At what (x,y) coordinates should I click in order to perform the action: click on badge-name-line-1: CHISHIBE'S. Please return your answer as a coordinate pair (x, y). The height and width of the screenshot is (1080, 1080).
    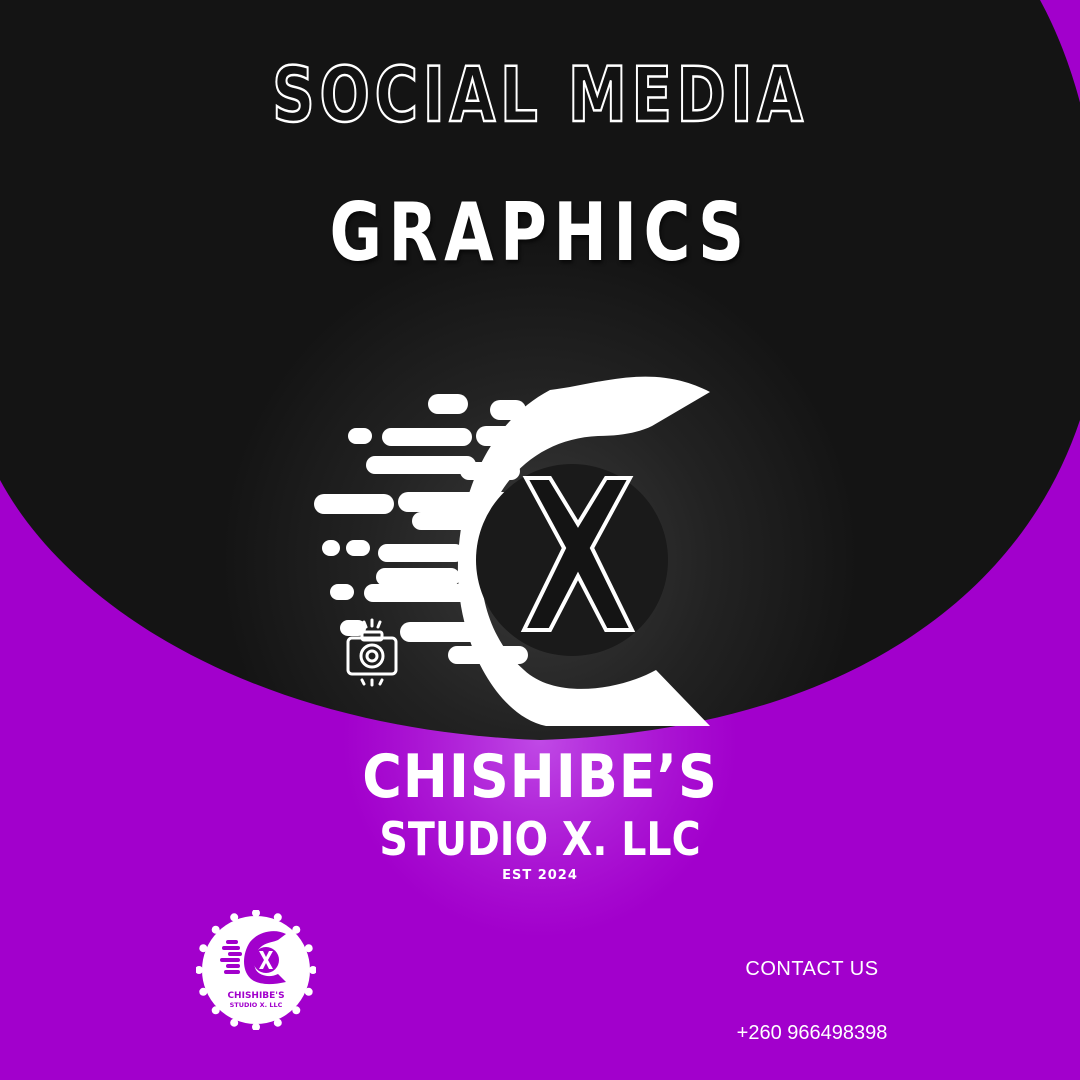
    Looking at the image, I should click on (255, 996).